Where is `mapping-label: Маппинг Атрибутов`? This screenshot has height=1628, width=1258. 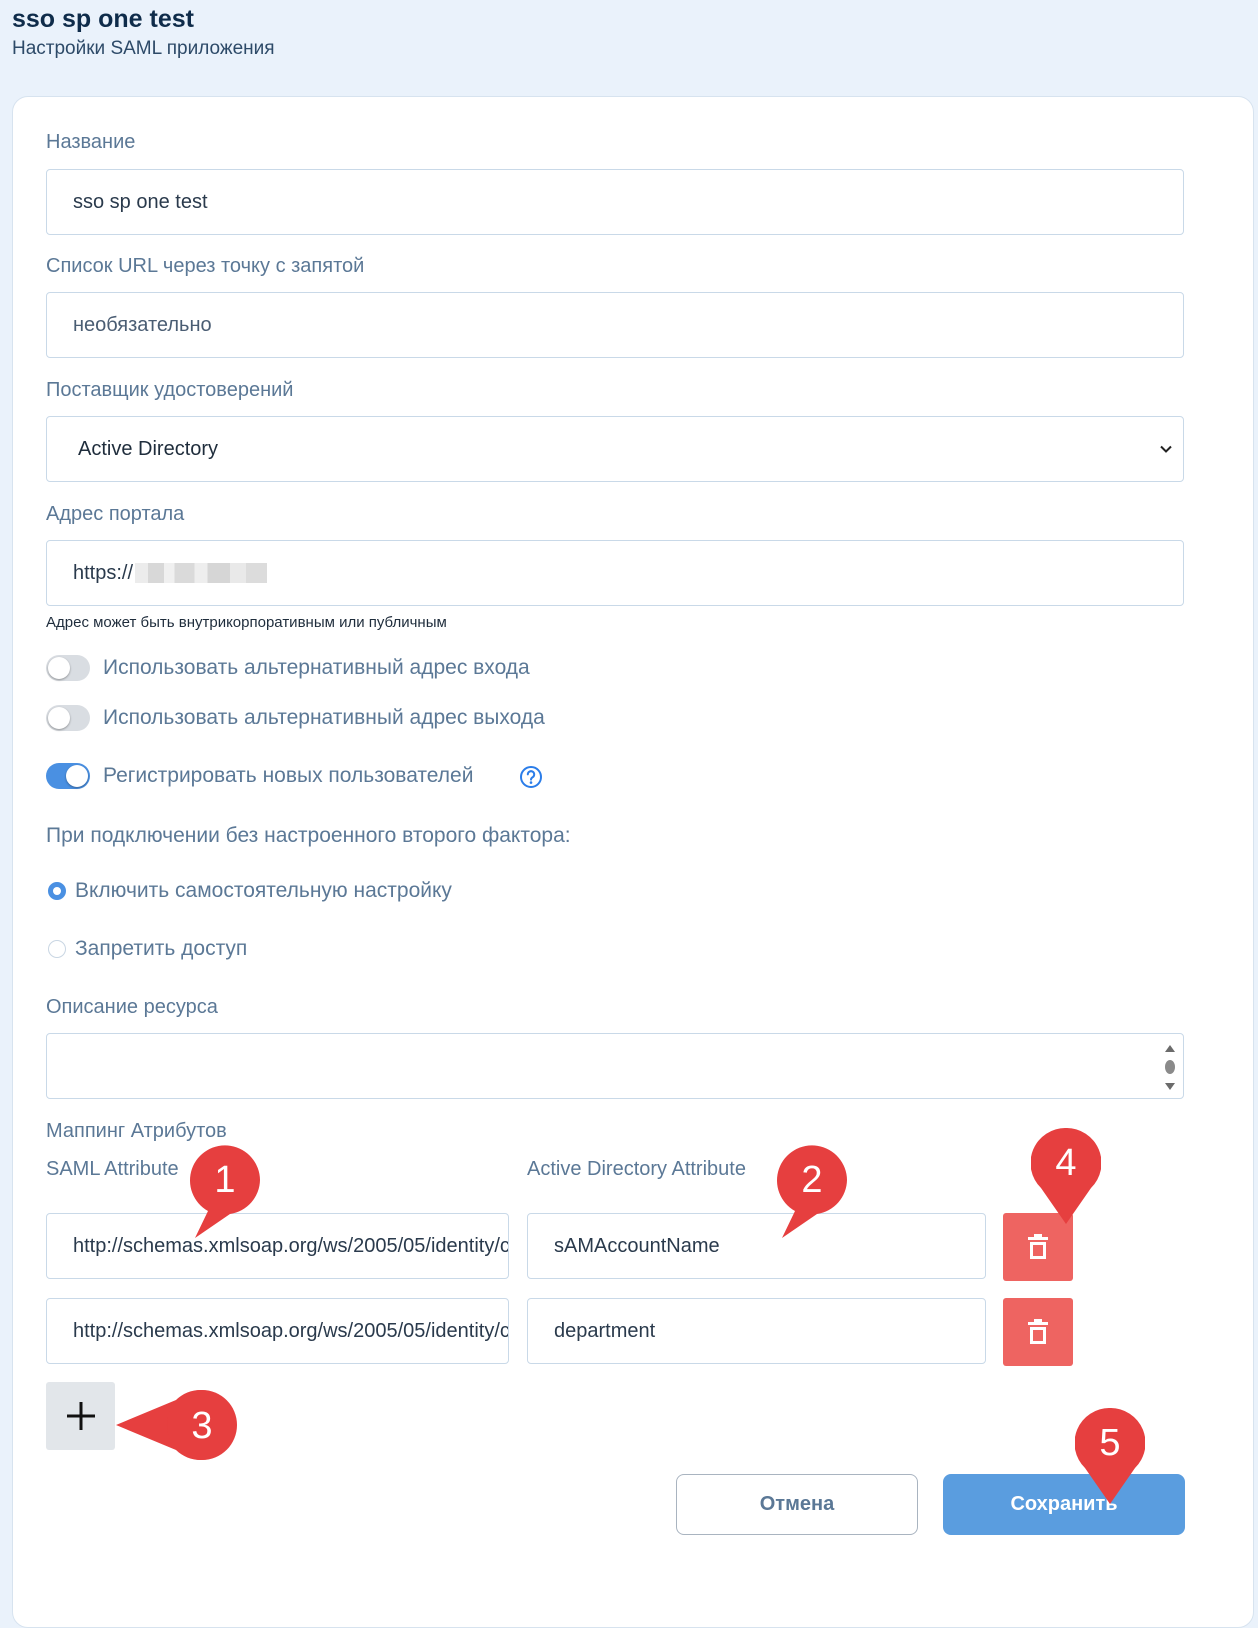
mapping-label: Маппинг Атрибутов is located at coordinates (136, 1131).